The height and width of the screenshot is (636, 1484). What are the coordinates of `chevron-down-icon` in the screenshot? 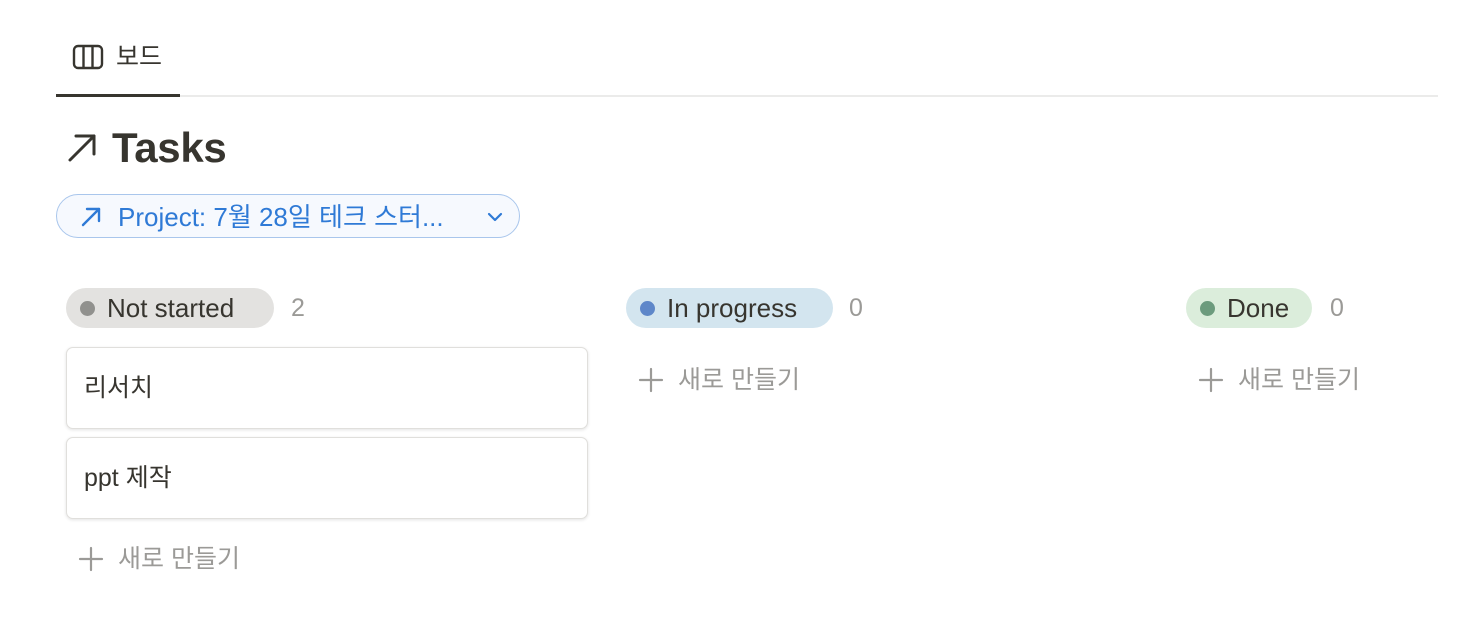 It's located at (495, 217).